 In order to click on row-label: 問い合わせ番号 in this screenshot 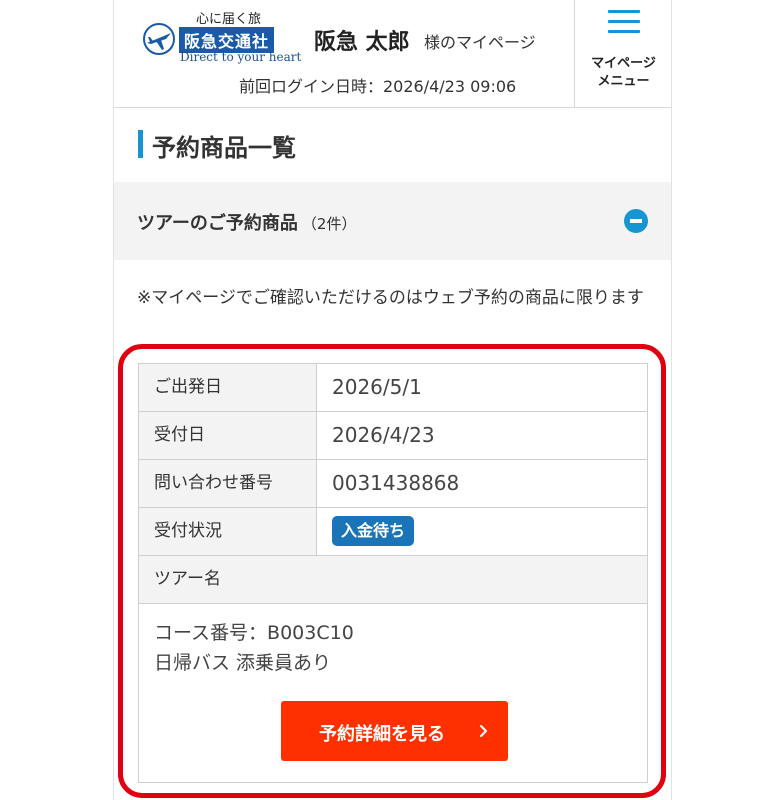, I will do `click(228, 483)`.